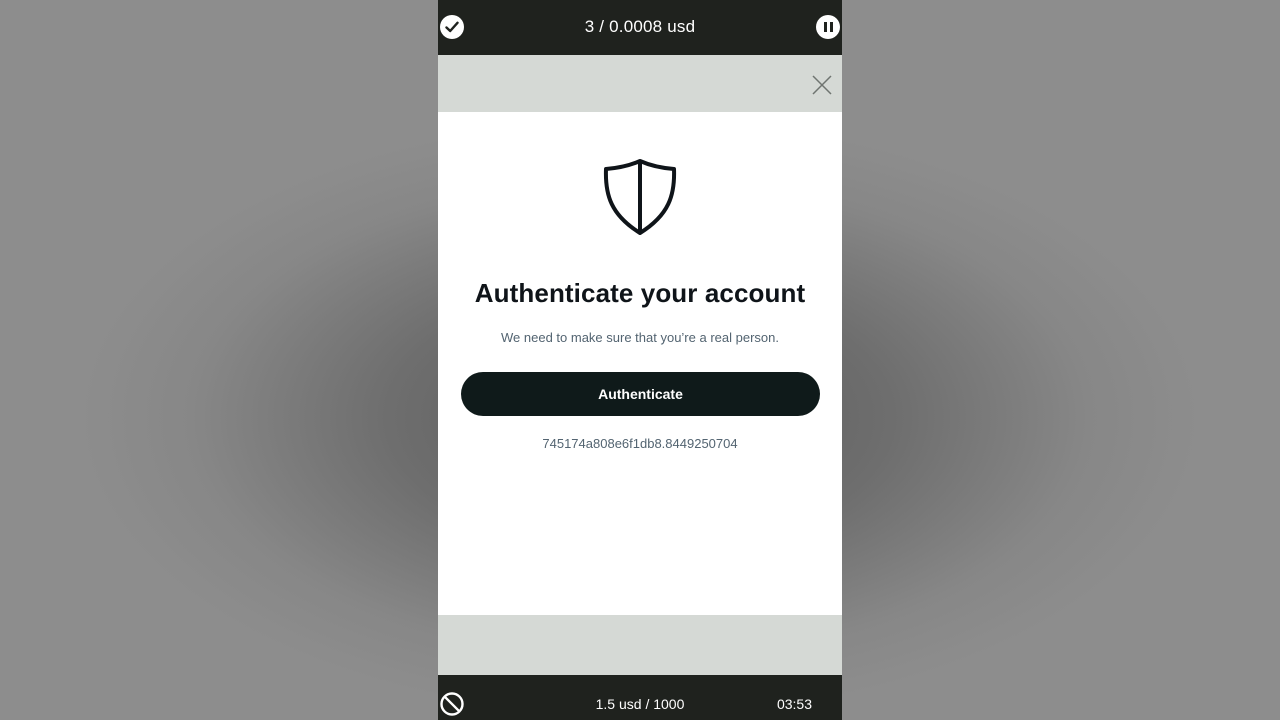 The width and height of the screenshot is (1280, 720). Describe the element at coordinates (828, 27) in the screenshot. I see `pause-icon` at that location.